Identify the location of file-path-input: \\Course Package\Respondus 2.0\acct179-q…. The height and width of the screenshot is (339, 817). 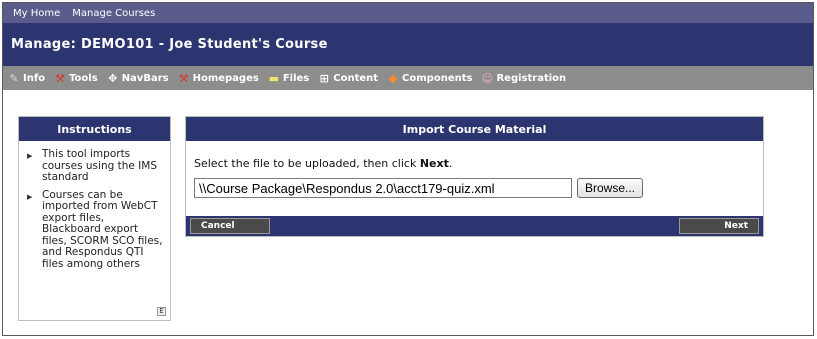
(383, 188).